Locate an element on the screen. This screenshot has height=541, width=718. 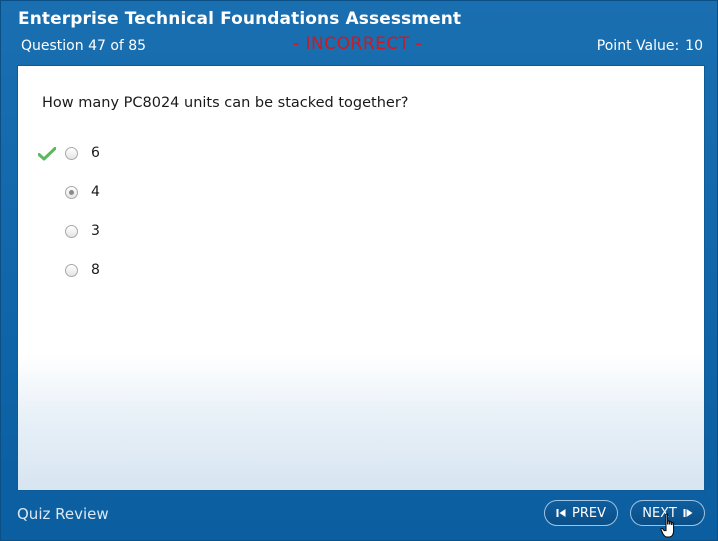
hand-cursor-icon is located at coordinates (667, 525).